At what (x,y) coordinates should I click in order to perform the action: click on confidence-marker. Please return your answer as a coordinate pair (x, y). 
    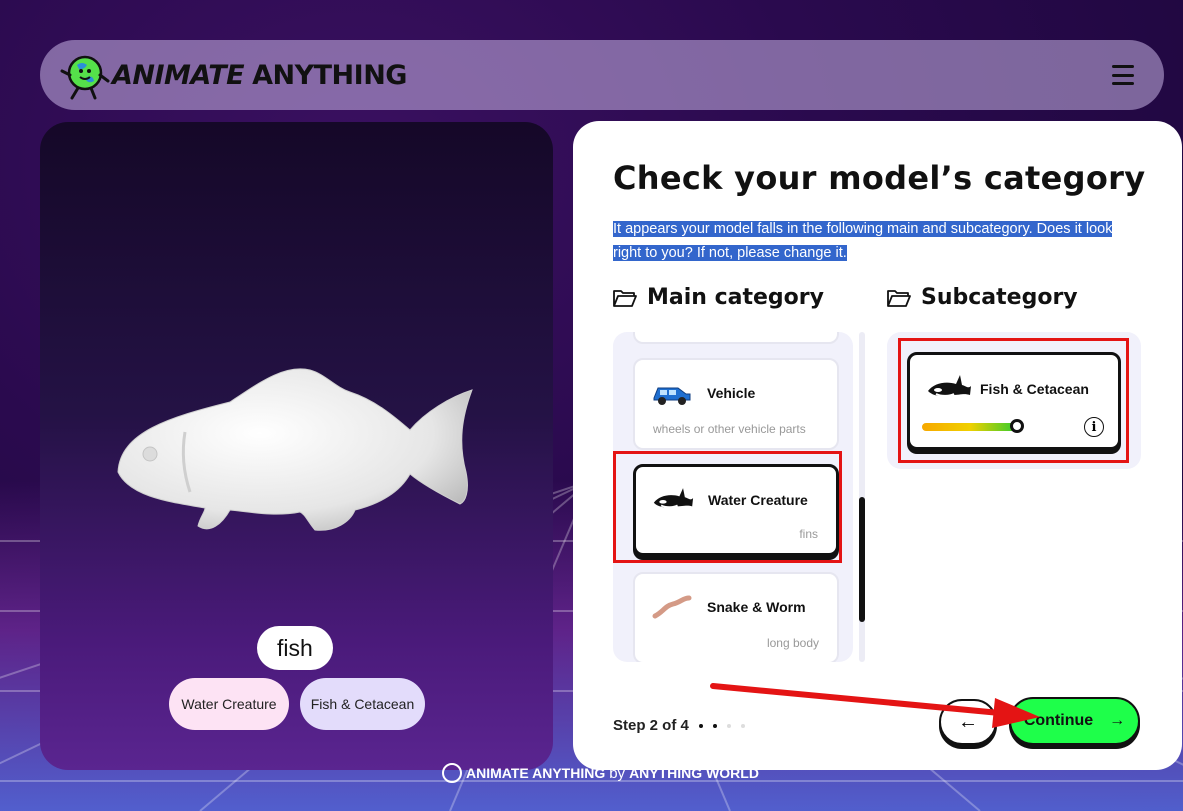
    Looking at the image, I should click on (1017, 426).